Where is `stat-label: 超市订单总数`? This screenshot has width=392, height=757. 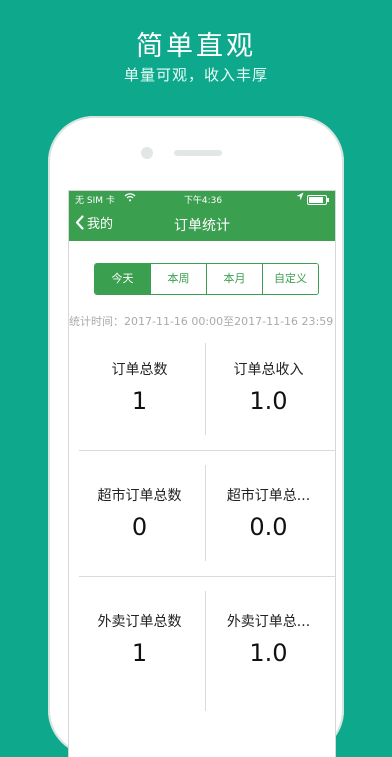 stat-label: 超市订单总数 is located at coordinates (139, 496).